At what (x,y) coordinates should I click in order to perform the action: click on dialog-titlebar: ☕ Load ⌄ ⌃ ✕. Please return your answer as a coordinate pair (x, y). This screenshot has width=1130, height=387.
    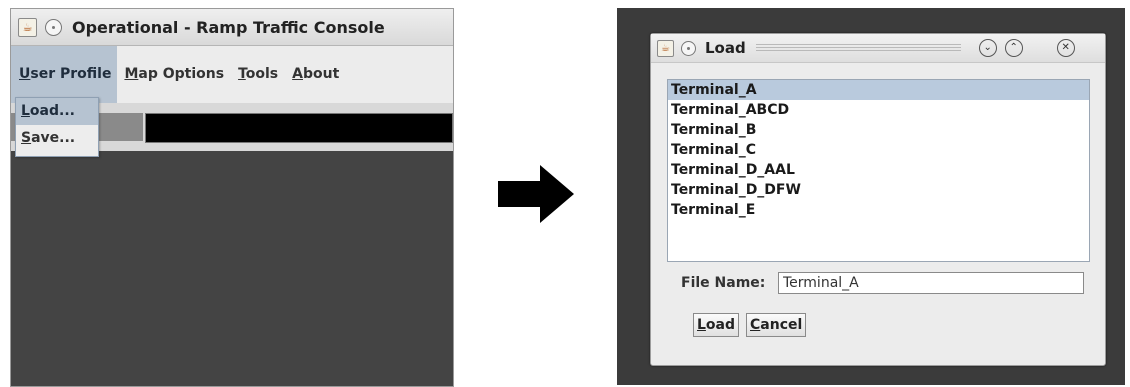
    Looking at the image, I should click on (878, 48).